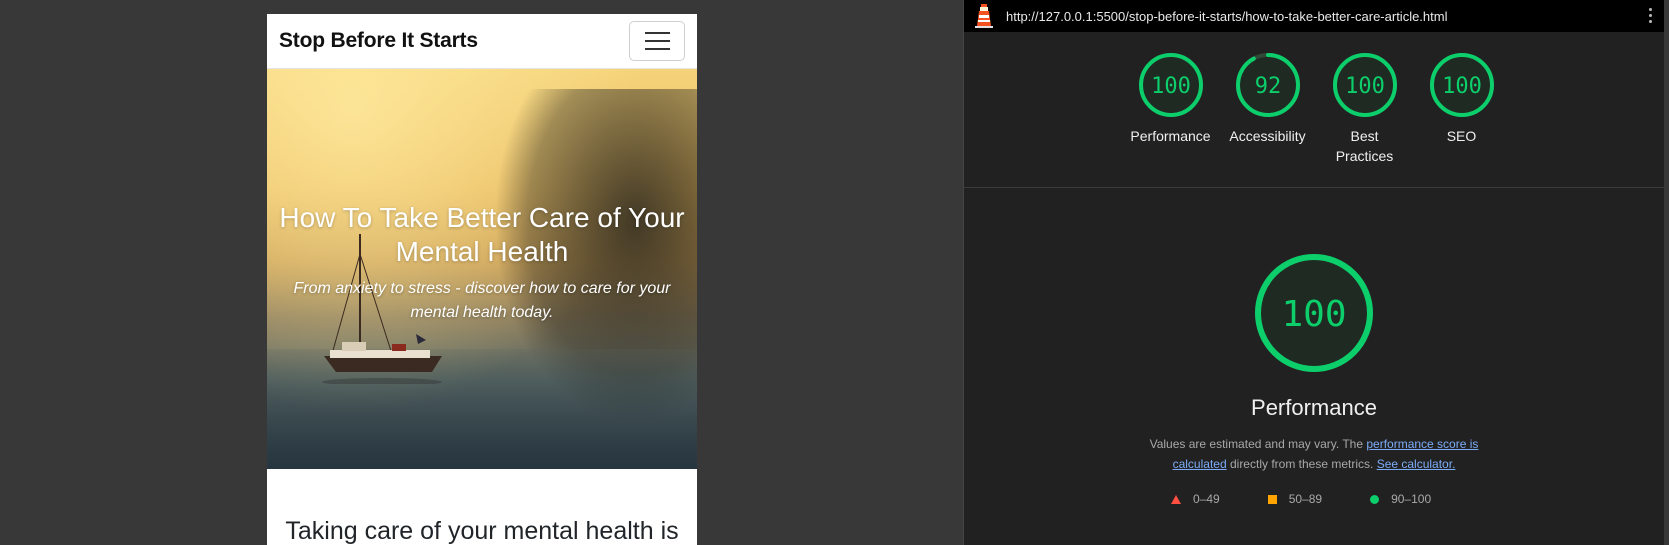  What do you see at coordinates (1650, 15) in the screenshot?
I see `more-options-icon` at bounding box center [1650, 15].